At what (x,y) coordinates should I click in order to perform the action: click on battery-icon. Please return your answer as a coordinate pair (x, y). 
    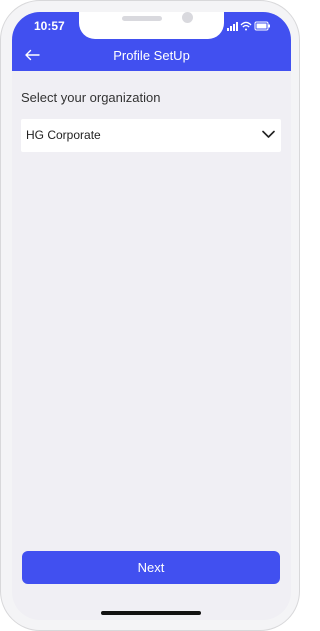
    Looking at the image, I should click on (262, 26).